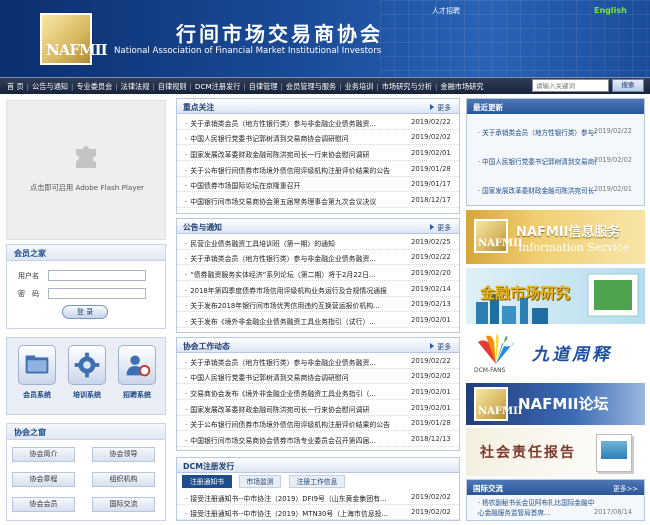 This screenshot has width=650, height=525. I want to click on item-title: 民营企业债务融资工具培训班（第一期）的通知, so click(296, 243).